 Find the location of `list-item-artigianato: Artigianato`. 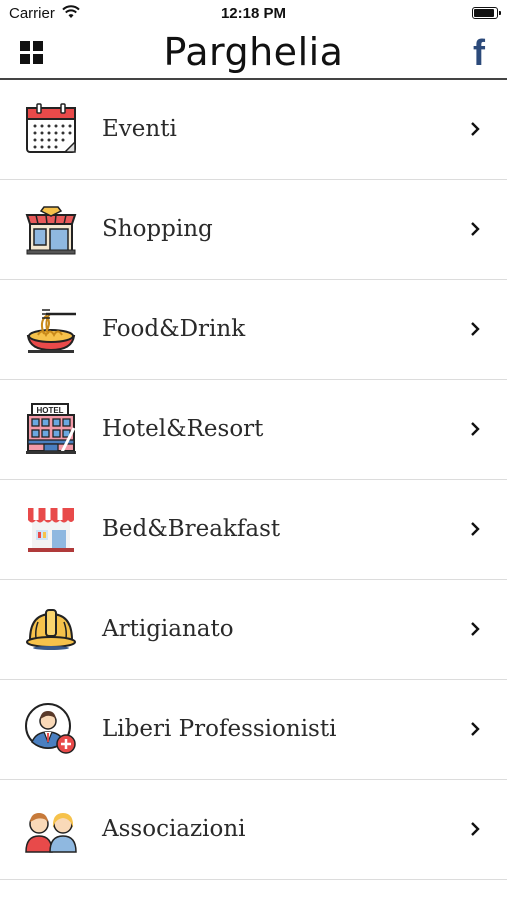

list-item-artigianato: Artigianato is located at coordinates (253, 630).